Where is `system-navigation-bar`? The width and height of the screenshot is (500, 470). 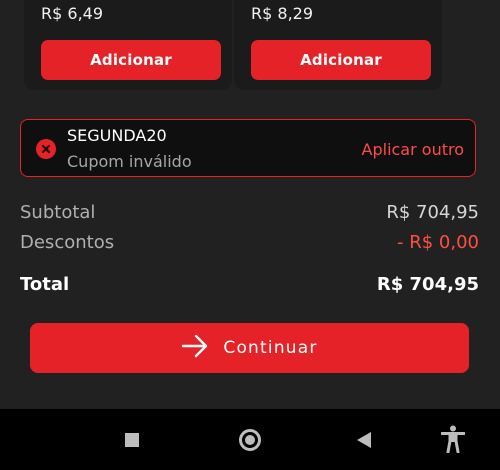
system-navigation-bar is located at coordinates (250, 439).